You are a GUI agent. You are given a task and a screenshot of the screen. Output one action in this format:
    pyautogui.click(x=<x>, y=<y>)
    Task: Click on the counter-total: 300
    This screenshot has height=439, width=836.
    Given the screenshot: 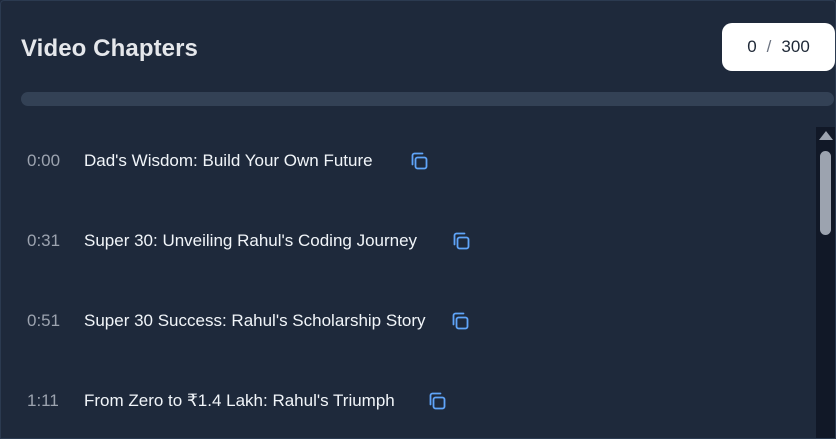 What is the action you would take?
    pyautogui.click(x=795, y=46)
    